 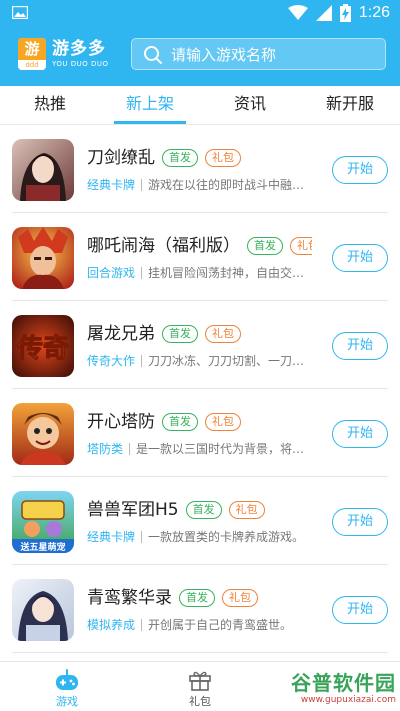 I want to click on logo-sub: ddd, so click(x=32, y=65).